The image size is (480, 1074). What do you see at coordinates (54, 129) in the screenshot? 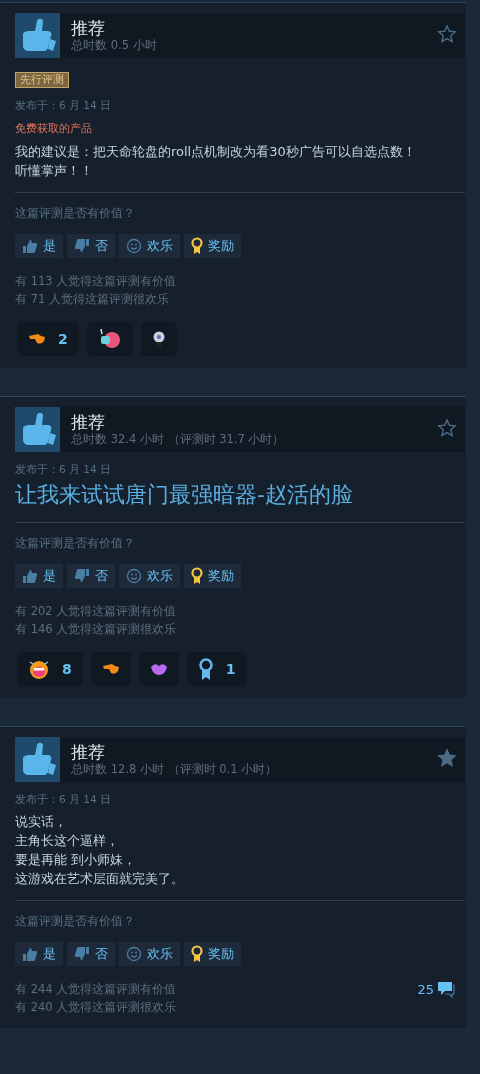
I see `product-source-note: 免费获取的产品` at bounding box center [54, 129].